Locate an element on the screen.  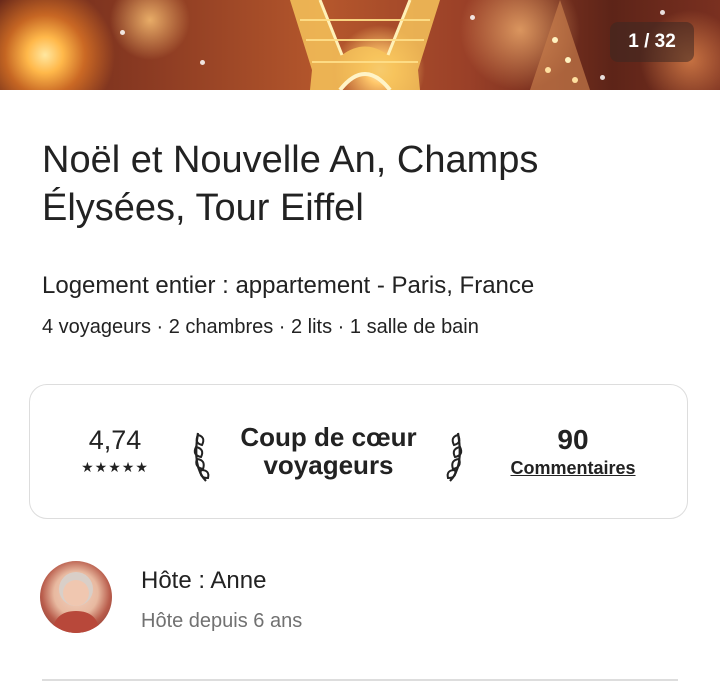
star-icon: ★★★★★ is located at coordinates (115, 467).